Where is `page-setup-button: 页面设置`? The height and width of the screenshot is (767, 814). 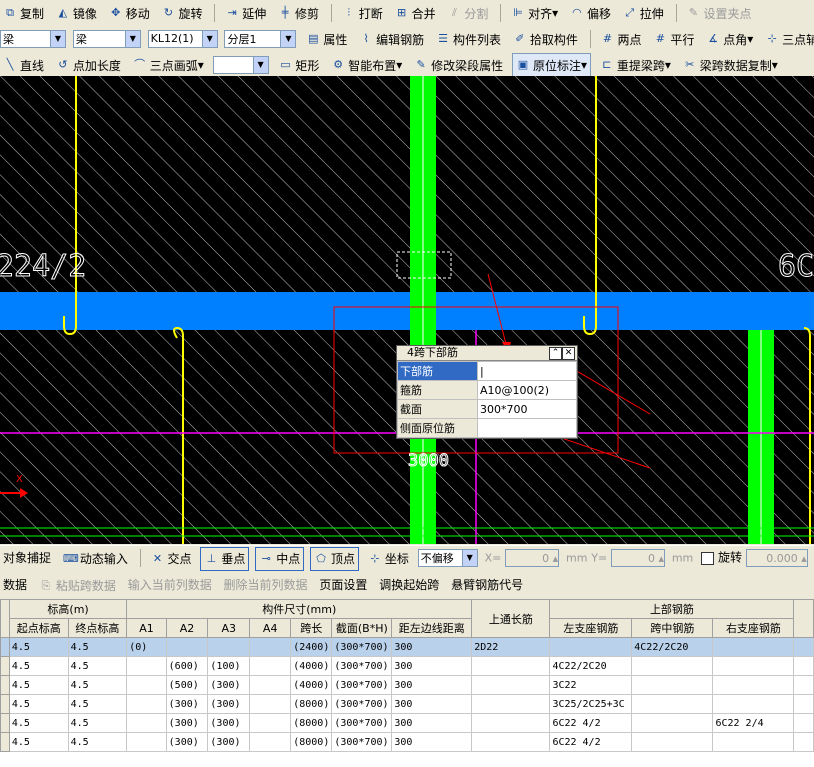 page-setup-button: 页面设置 is located at coordinates (343, 584).